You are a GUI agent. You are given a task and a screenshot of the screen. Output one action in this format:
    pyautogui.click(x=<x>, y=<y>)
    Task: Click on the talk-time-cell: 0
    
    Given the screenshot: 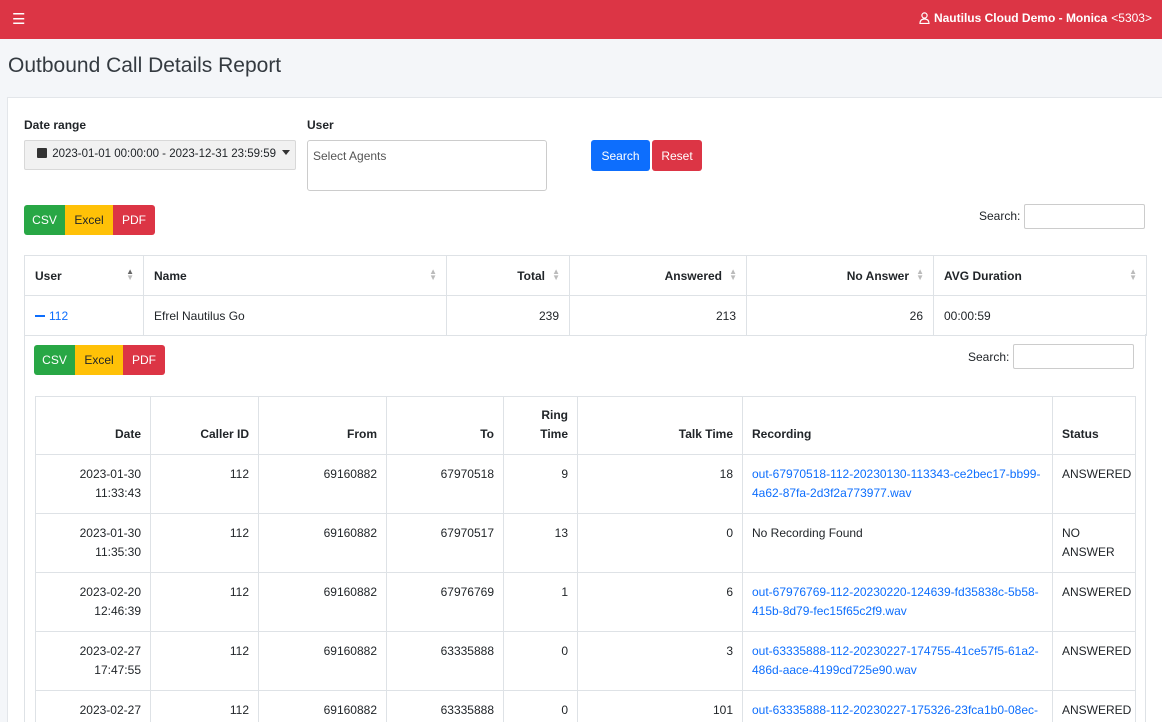 What is the action you would take?
    pyautogui.click(x=660, y=543)
    